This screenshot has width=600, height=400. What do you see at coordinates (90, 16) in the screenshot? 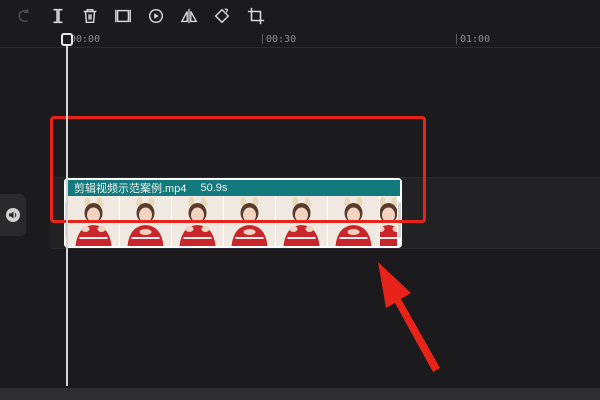
I see `delete-icon` at bounding box center [90, 16].